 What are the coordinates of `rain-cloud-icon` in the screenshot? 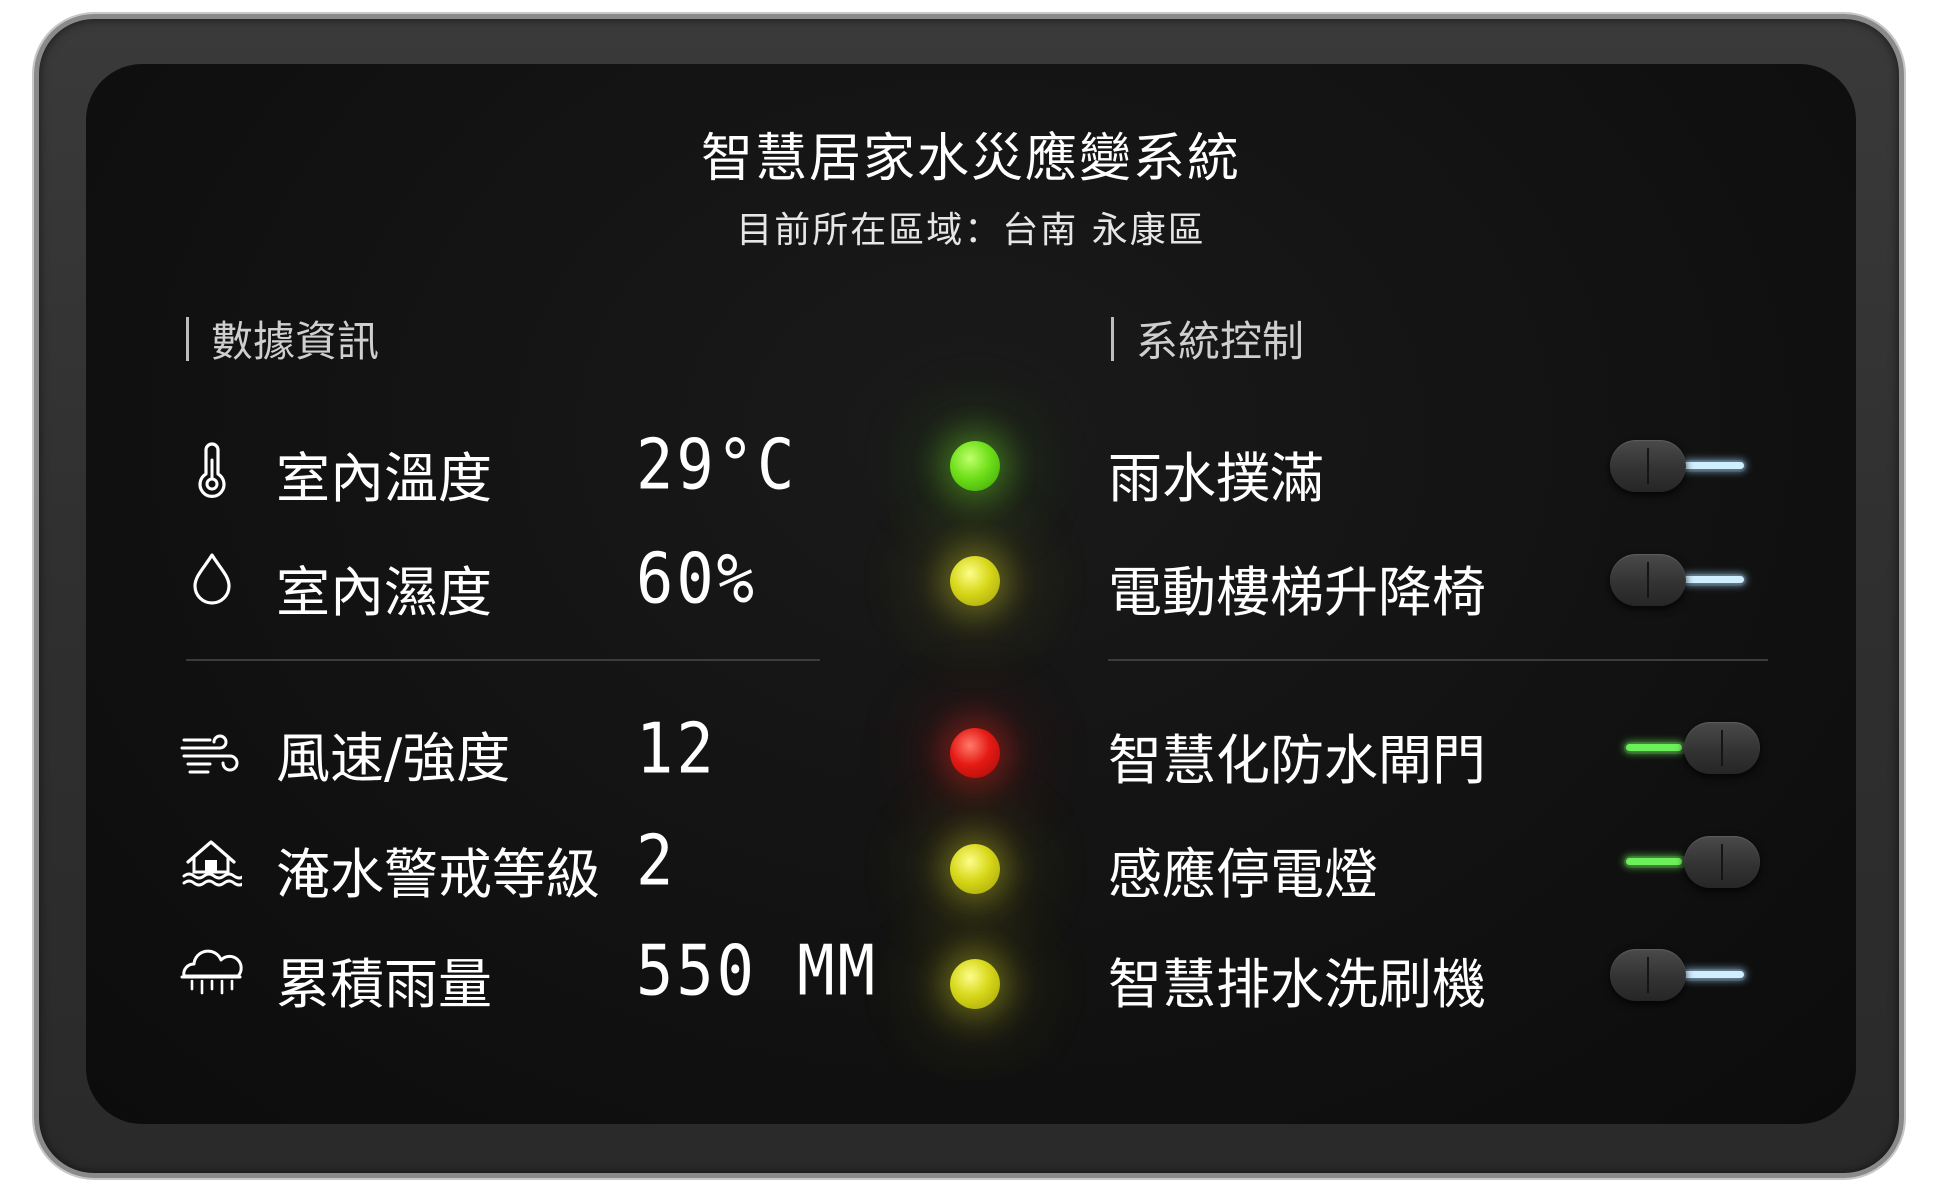 It's located at (211, 972).